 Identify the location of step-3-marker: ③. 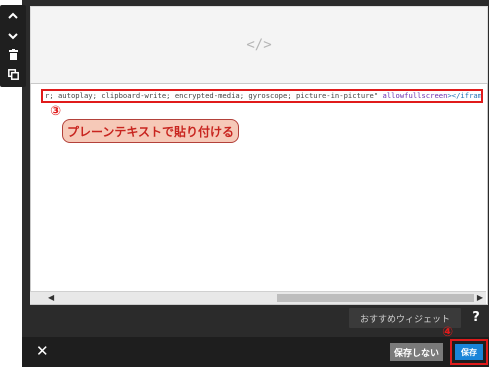
(56, 111).